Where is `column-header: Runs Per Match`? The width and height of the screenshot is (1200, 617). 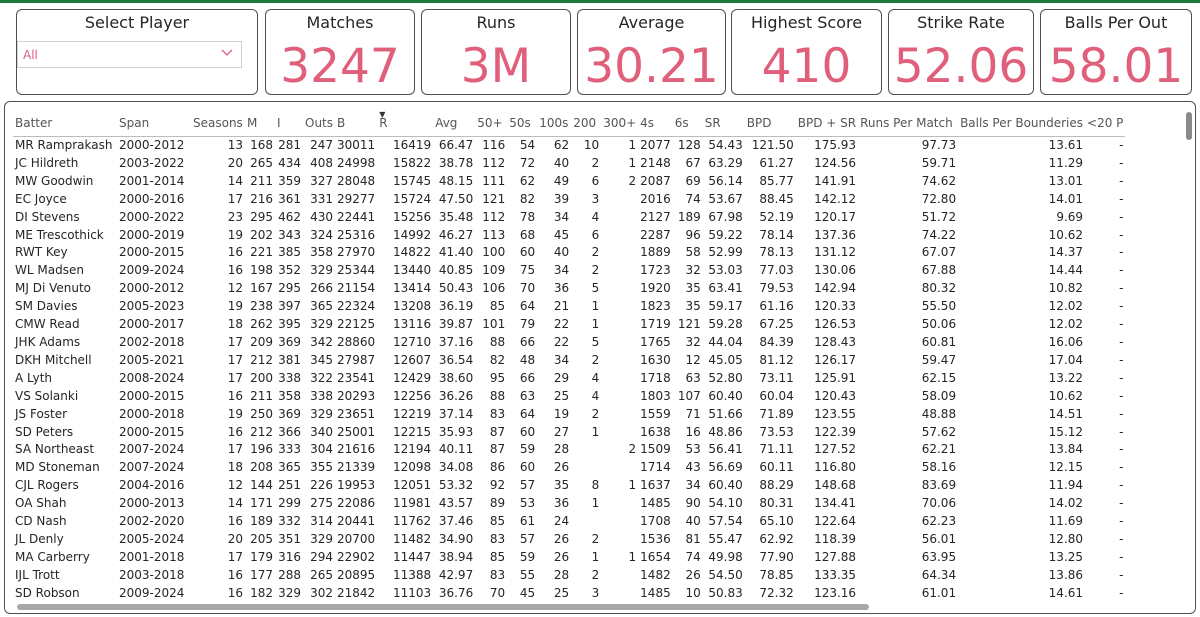
column-header: Runs Per Match is located at coordinates (908, 123).